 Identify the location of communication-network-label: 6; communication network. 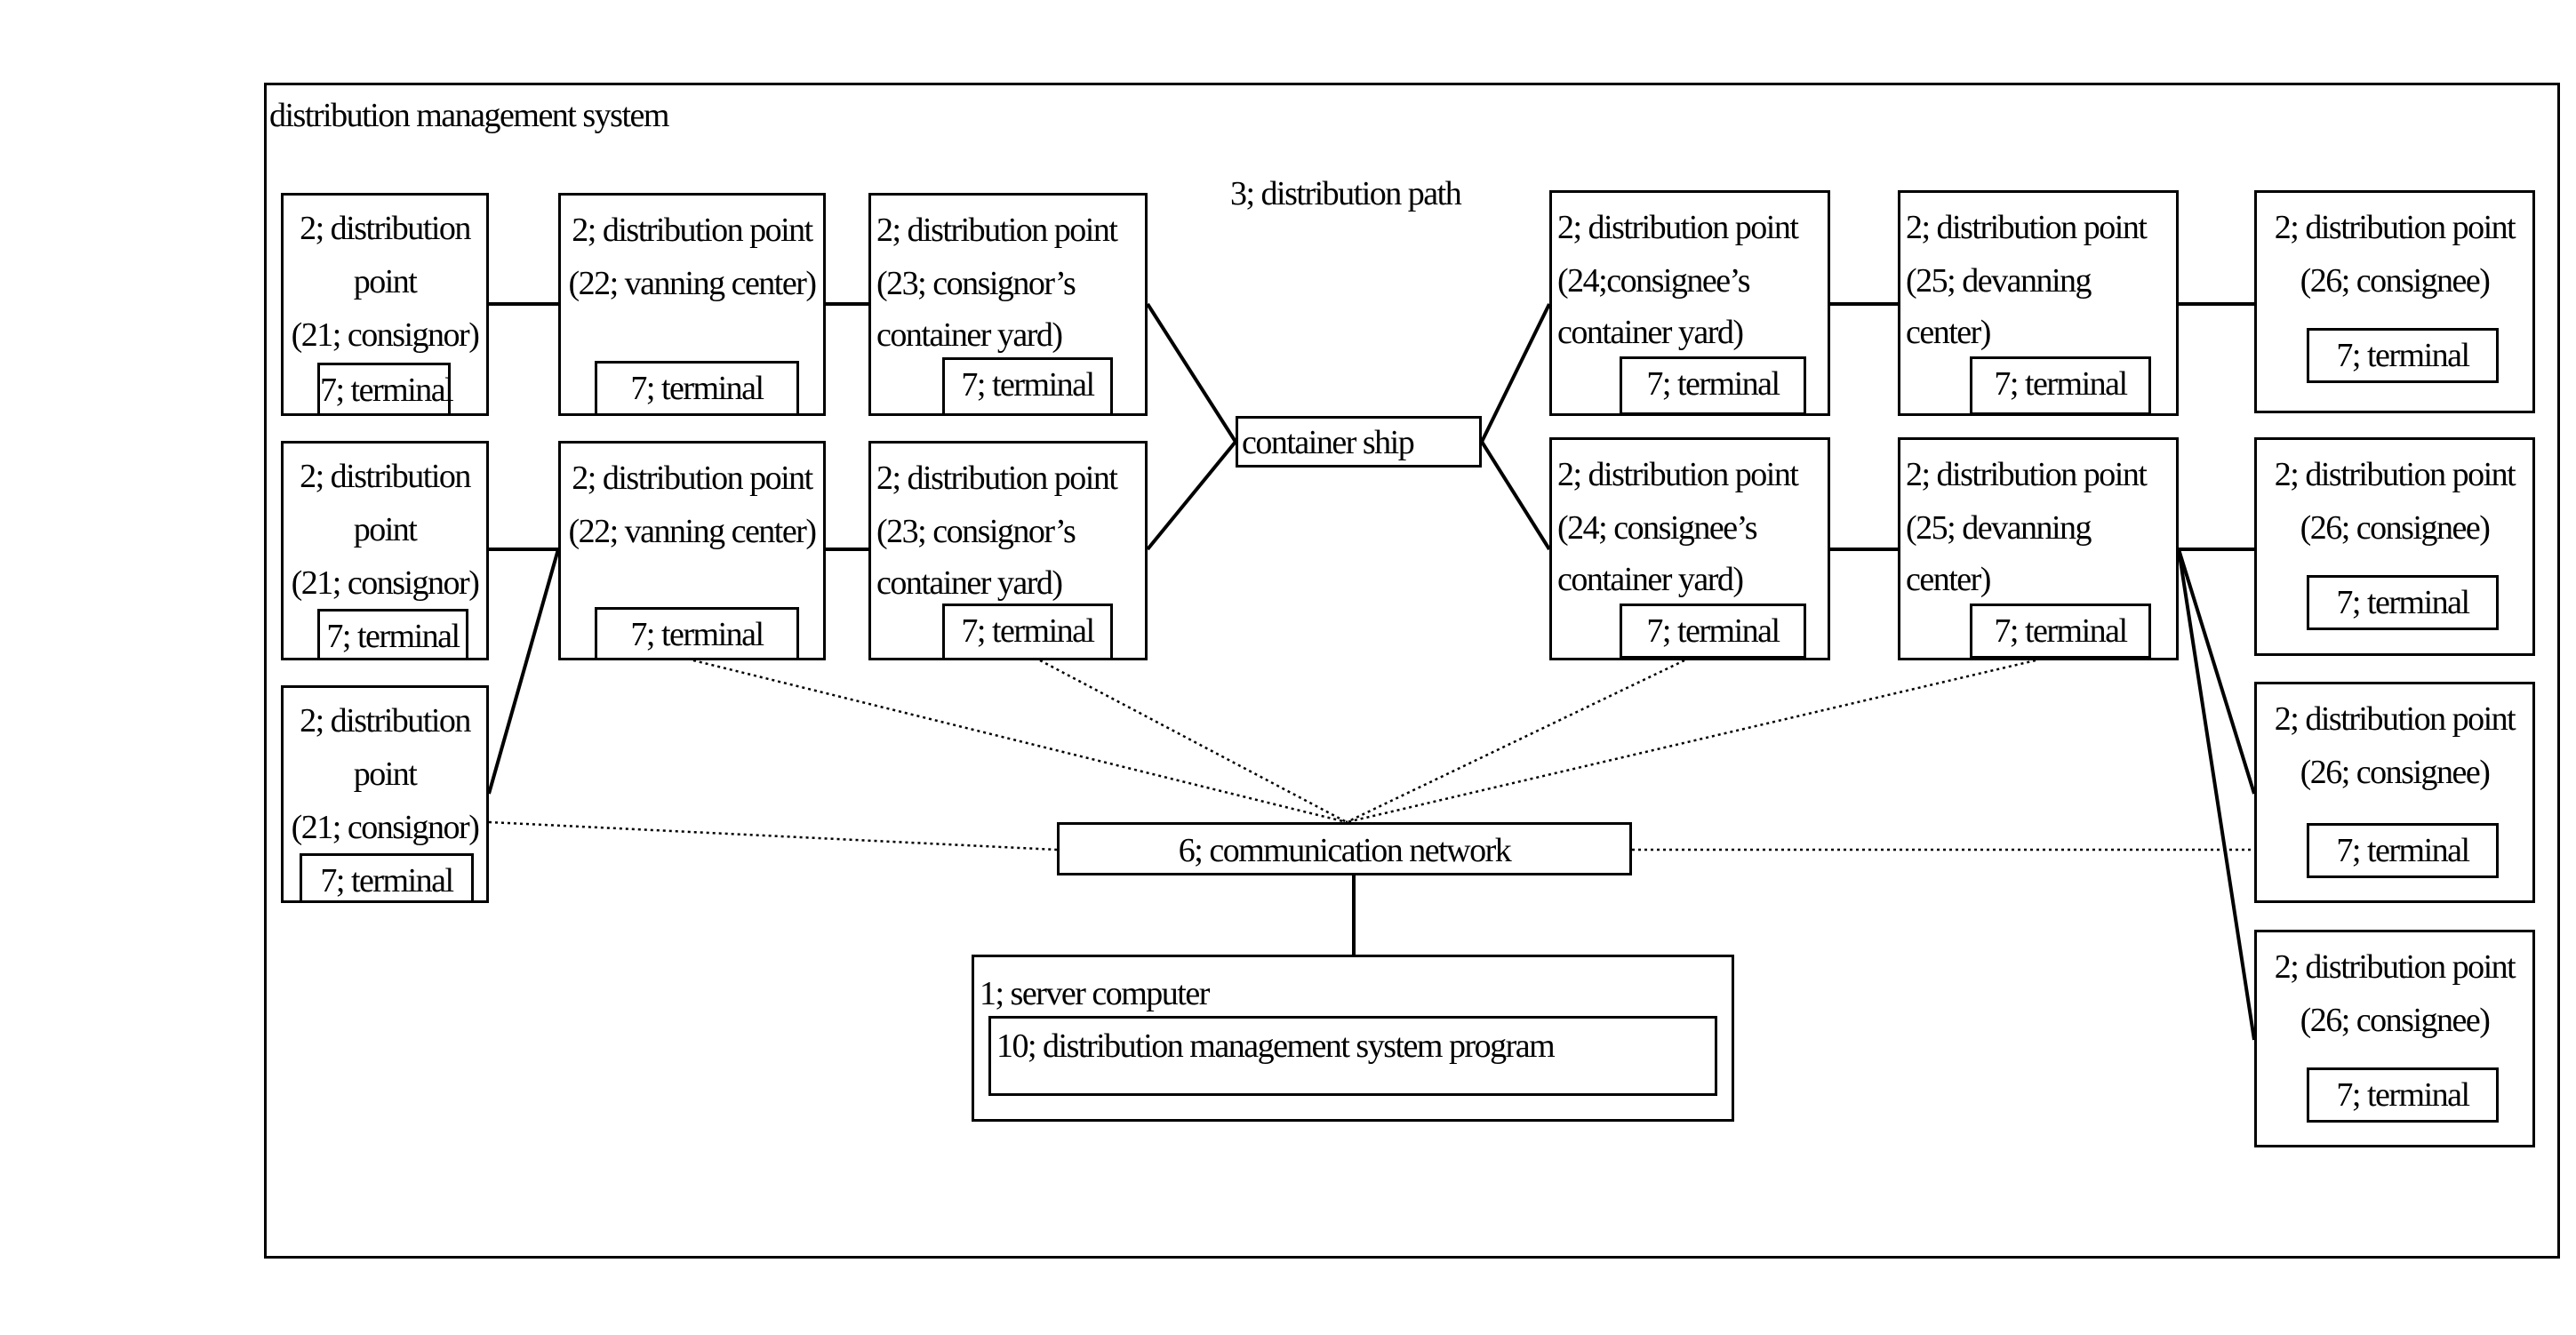
(1345, 850).